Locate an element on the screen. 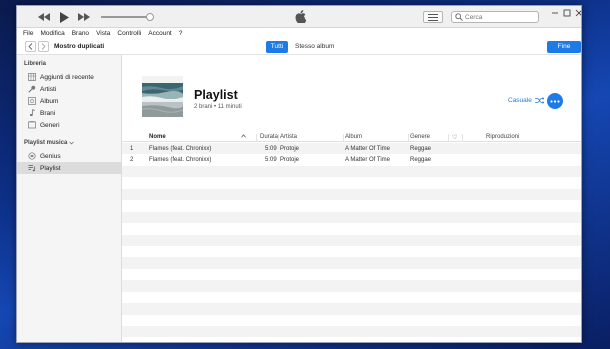 This screenshot has height=349, width=610. track-number: 2 is located at coordinates (132, 159).